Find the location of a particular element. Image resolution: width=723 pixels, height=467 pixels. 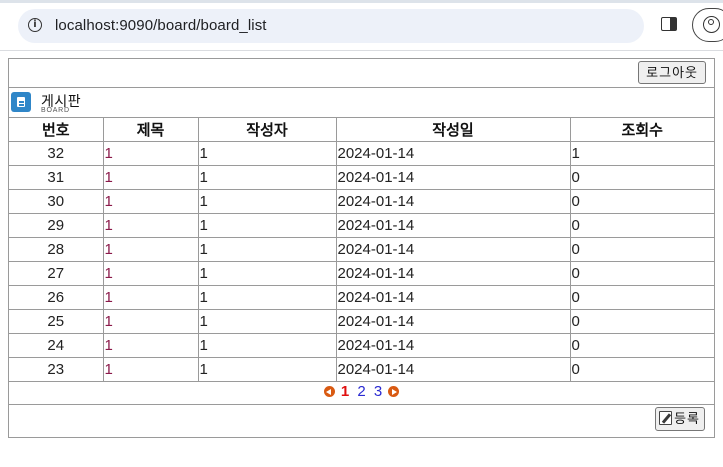

col-header-no: 번호 is located at coordinates (56, 129).